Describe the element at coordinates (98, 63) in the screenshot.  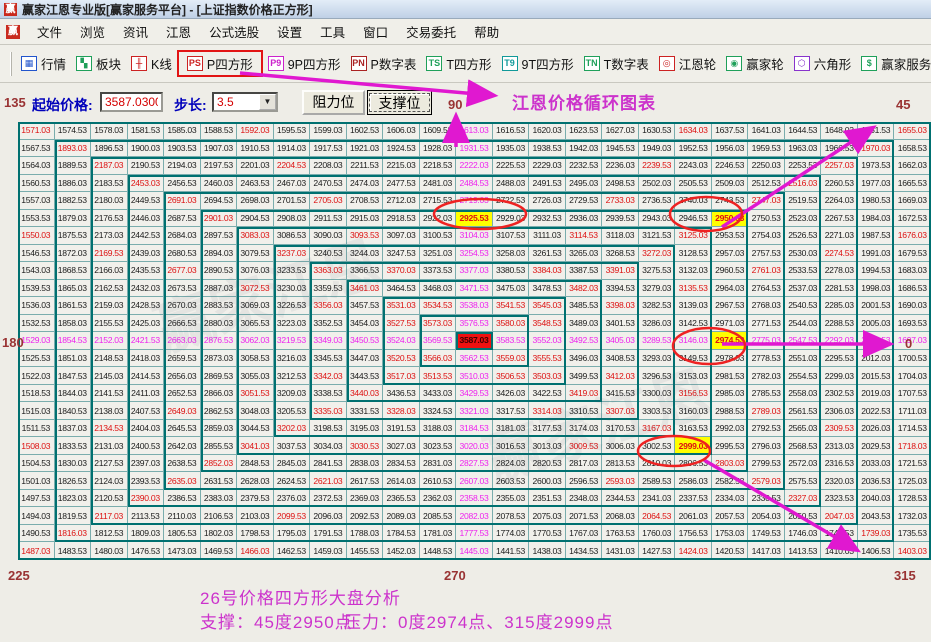
I see `toolbar-item-板块: ▚ 板块` at that location.